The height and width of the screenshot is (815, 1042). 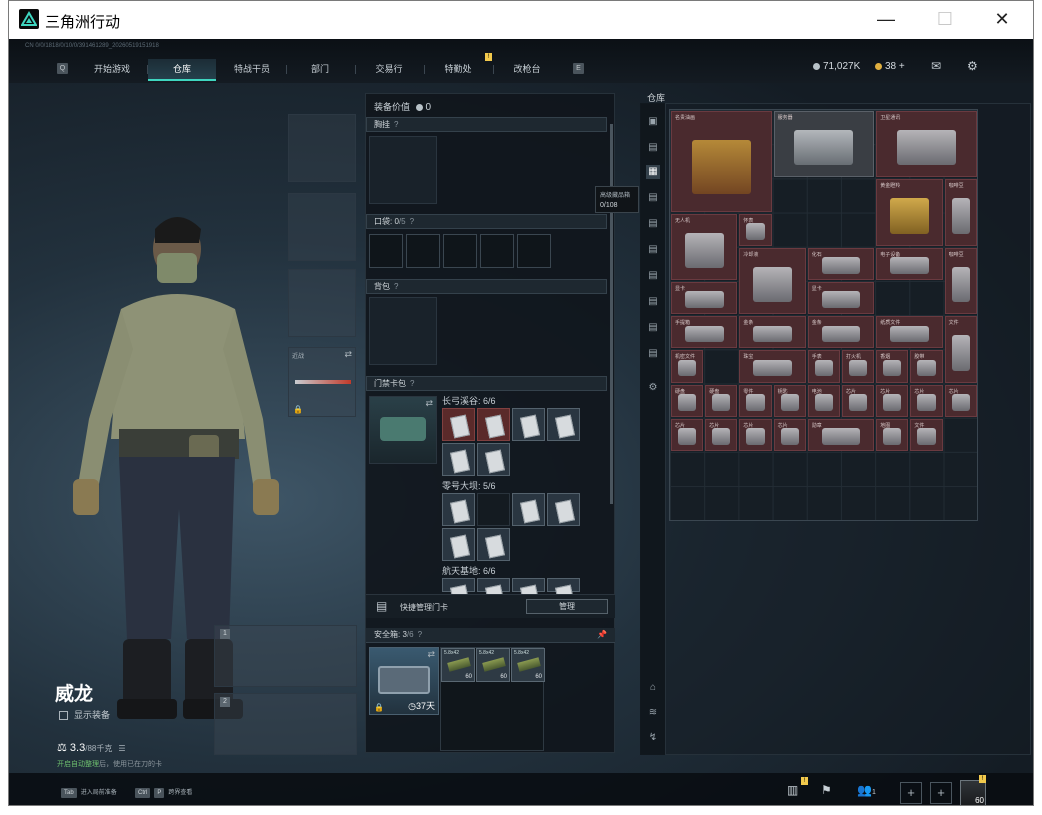 I want to click on storage-item: 胶带, so click(x=926, y=366).